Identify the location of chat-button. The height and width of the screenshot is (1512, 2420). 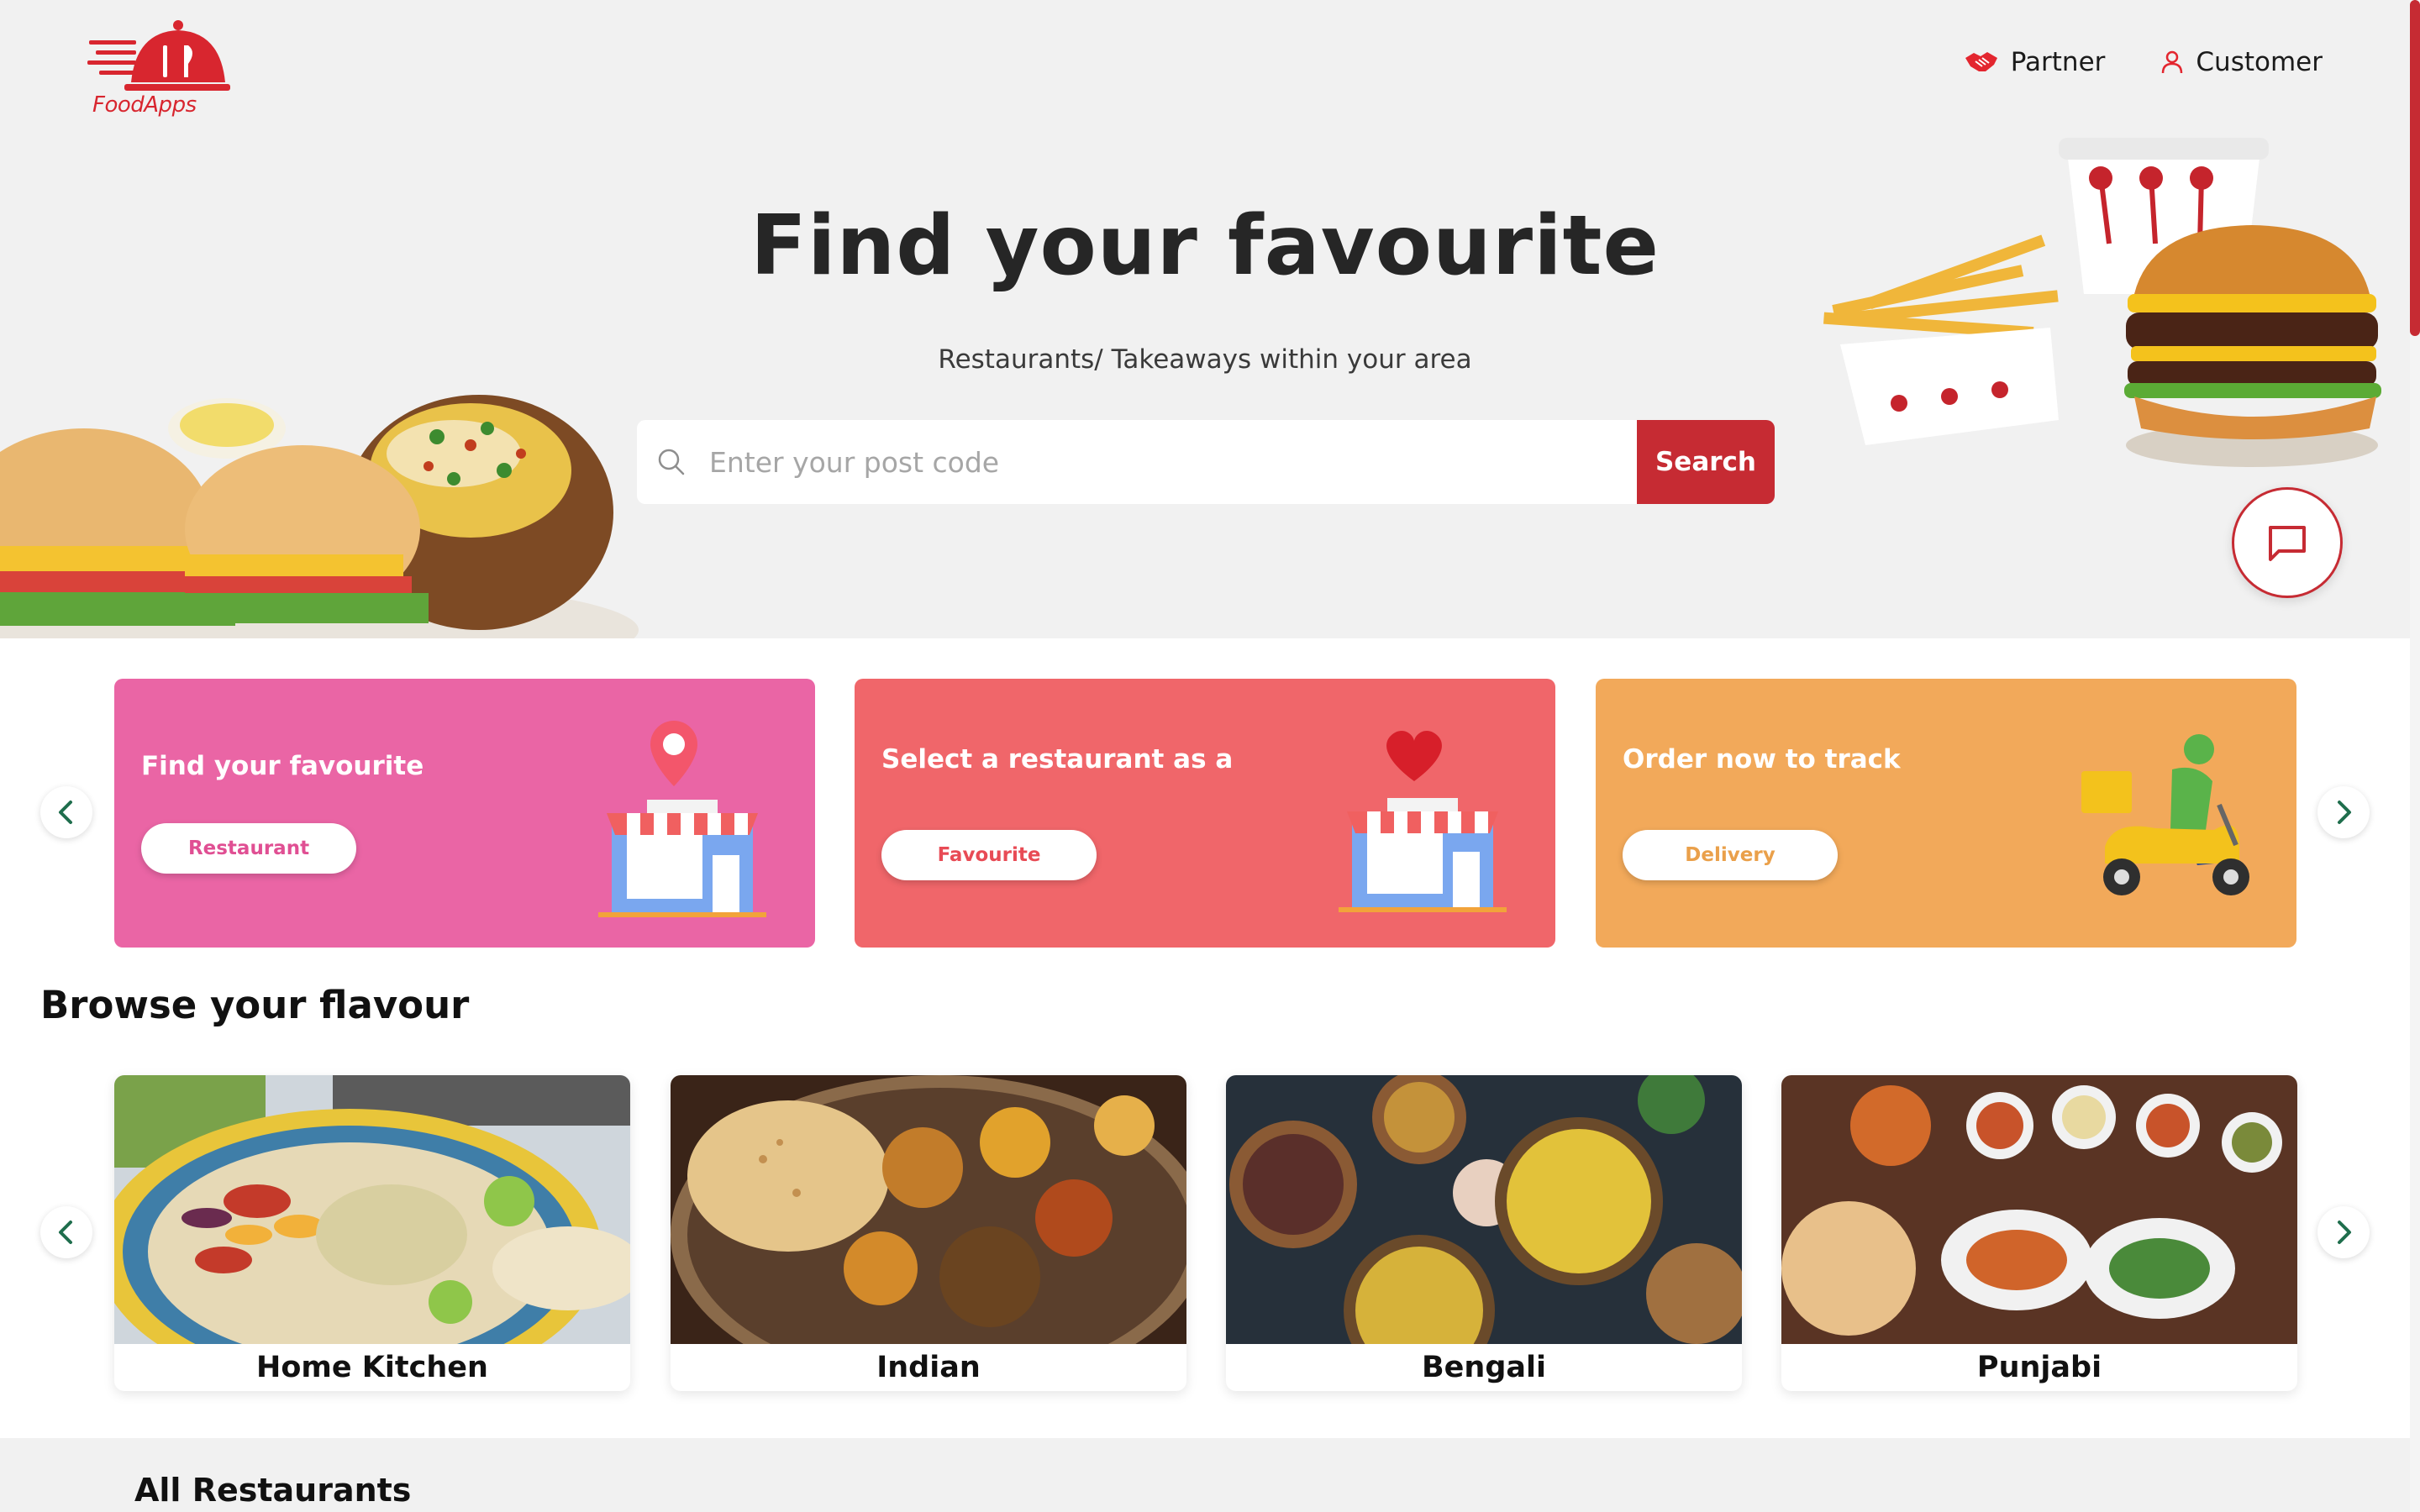
(2287, 542).